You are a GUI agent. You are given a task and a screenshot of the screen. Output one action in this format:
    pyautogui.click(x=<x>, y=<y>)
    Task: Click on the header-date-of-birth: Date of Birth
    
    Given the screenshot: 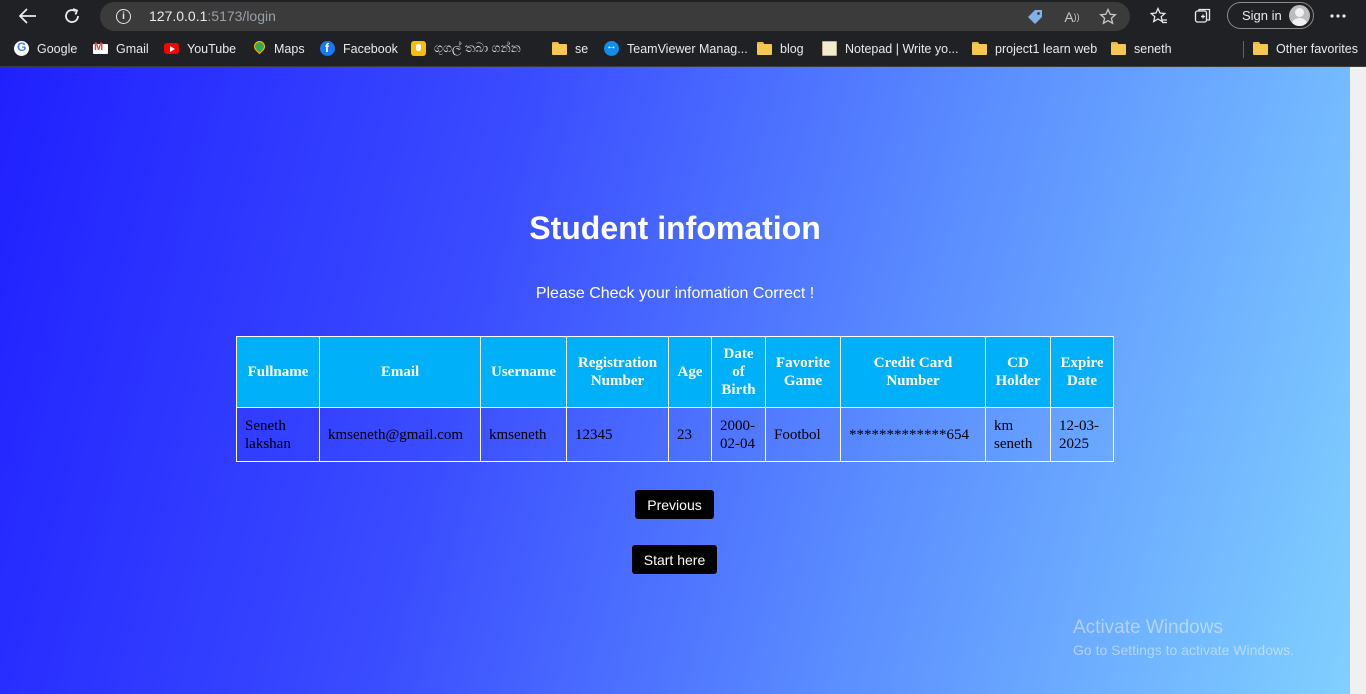 What is the action you would take?
    pyautogui.click(x=738, y=372)
    